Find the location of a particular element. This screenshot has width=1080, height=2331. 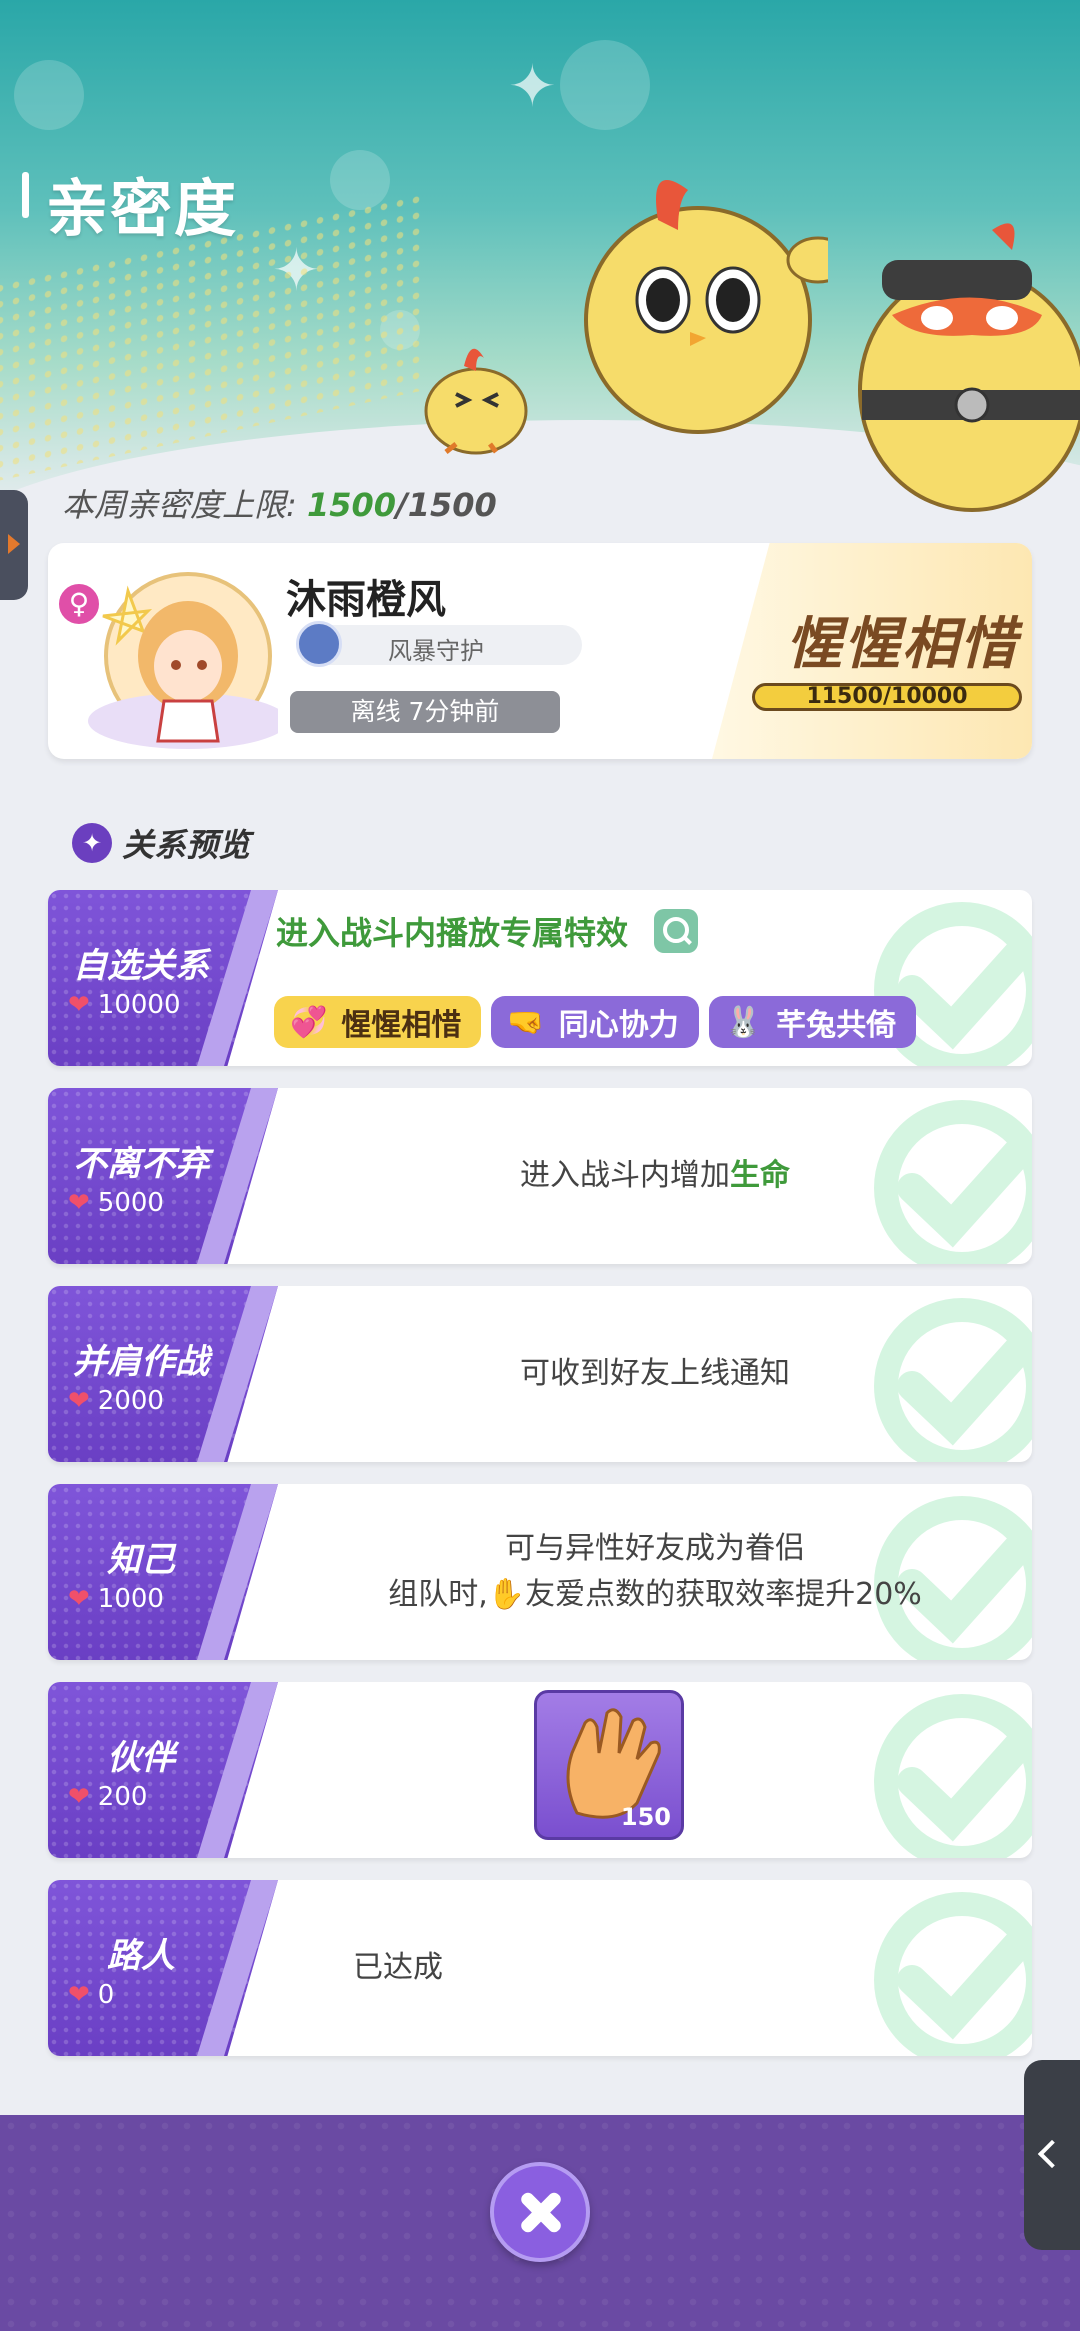

tier-row-bulibuqi: 不离不弃 ❤ 5000 进入战斗内增加生命 is located at coordinates (540, 1176).